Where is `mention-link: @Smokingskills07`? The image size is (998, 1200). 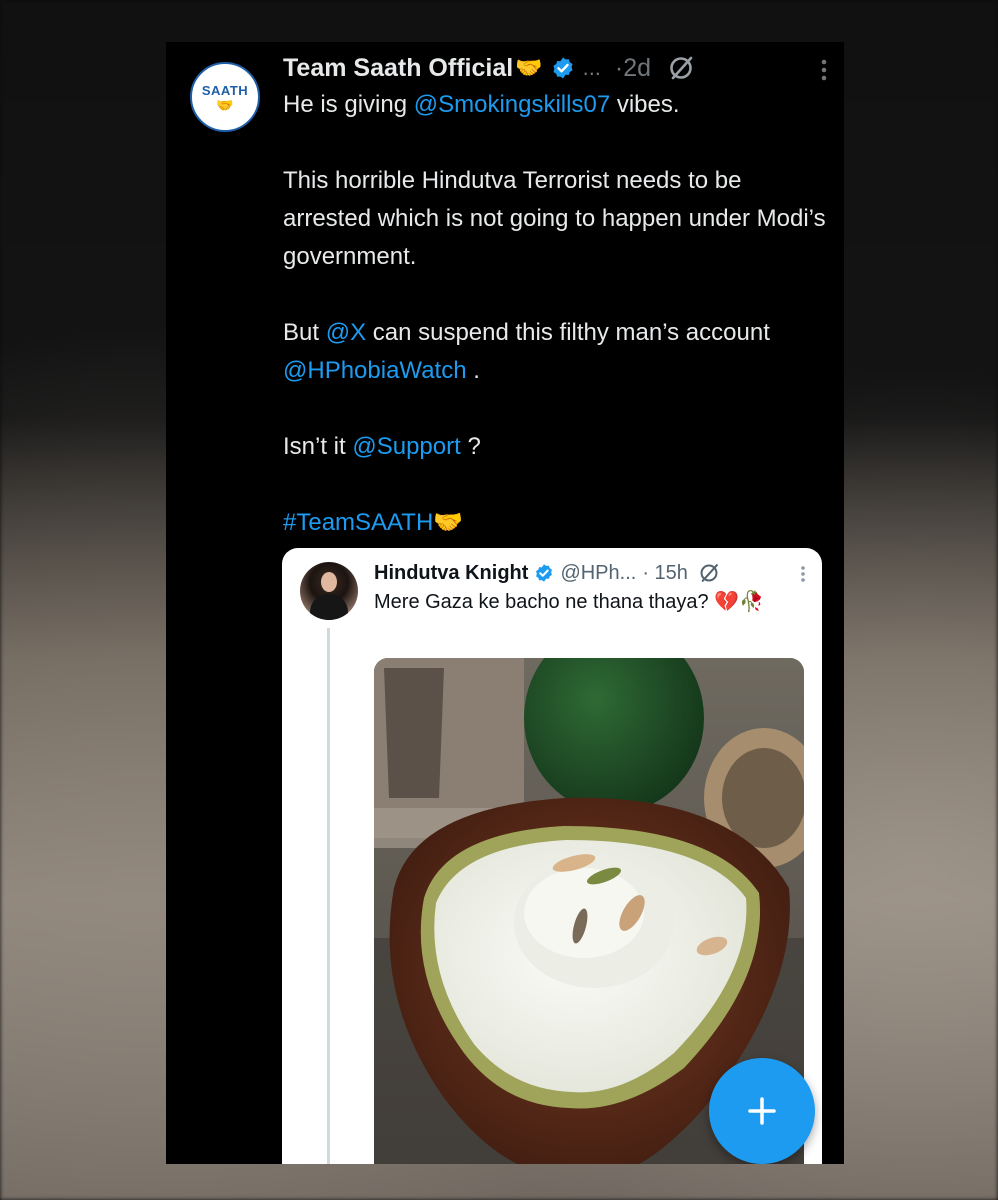 mention-link: @Smokingskills07 is located at coordinates (512, 104).